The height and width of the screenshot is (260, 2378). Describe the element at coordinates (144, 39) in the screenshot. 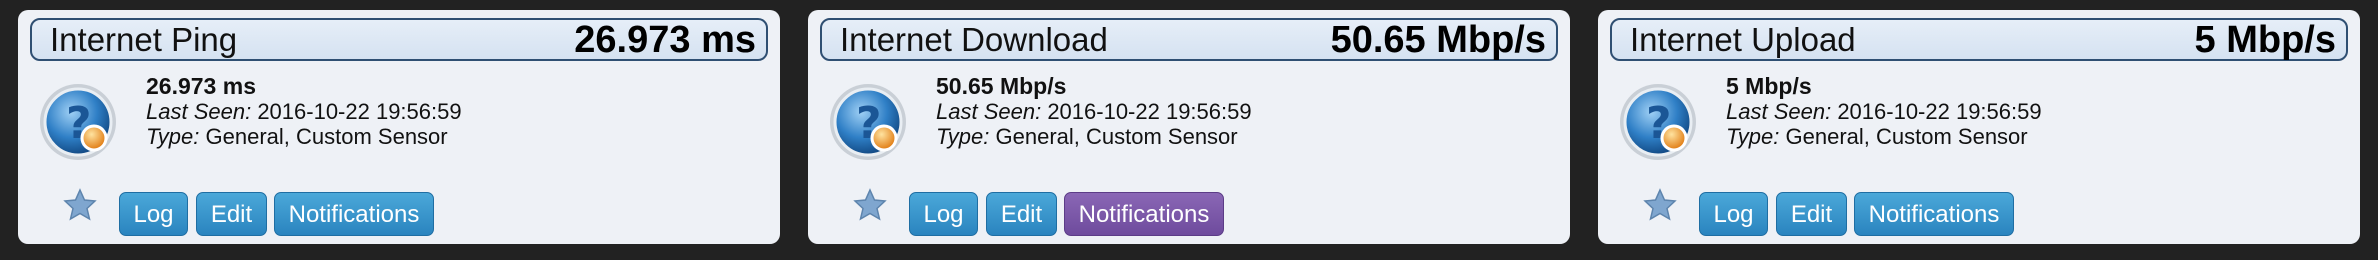

I see `card-title: Internet Ping` at that location.